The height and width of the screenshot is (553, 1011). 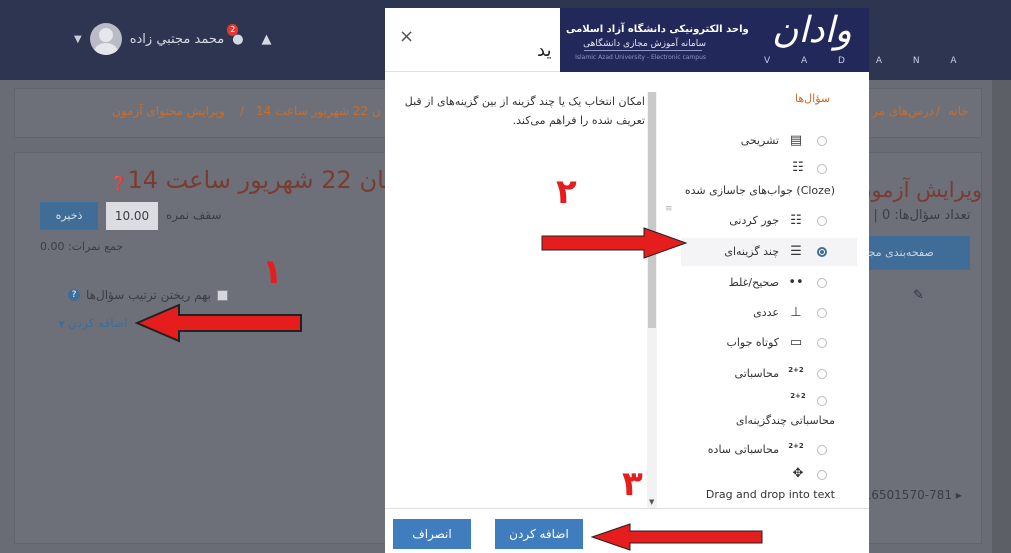 What do you see at coordinates (652, 210) in the screenshot?
I see `scroll-thumb` at bounding box center [652, 210].